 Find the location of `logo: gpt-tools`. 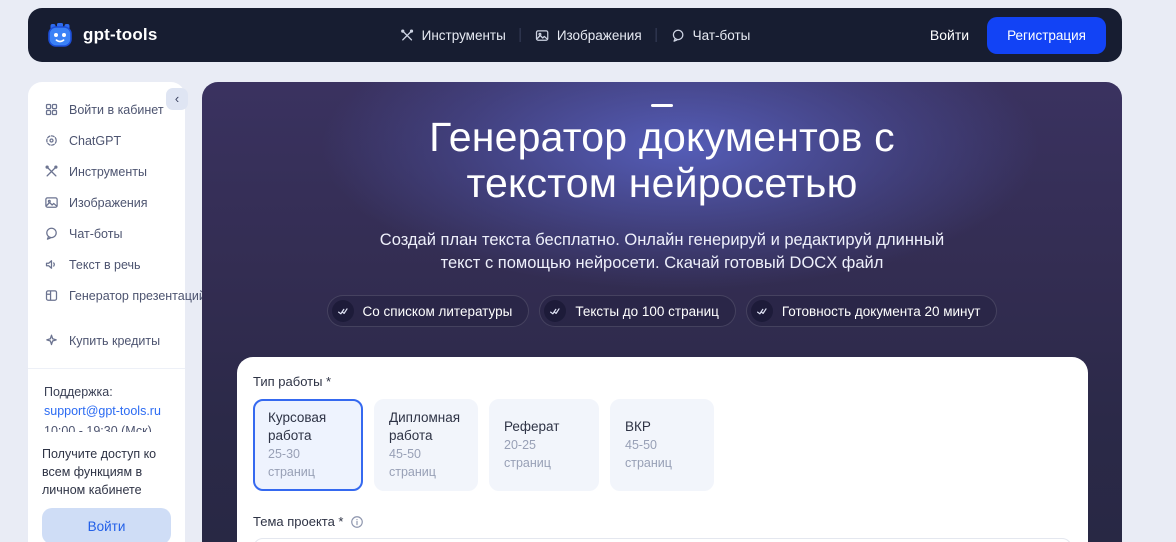

logo: gpt-tools is located at coordinates (102, 35).